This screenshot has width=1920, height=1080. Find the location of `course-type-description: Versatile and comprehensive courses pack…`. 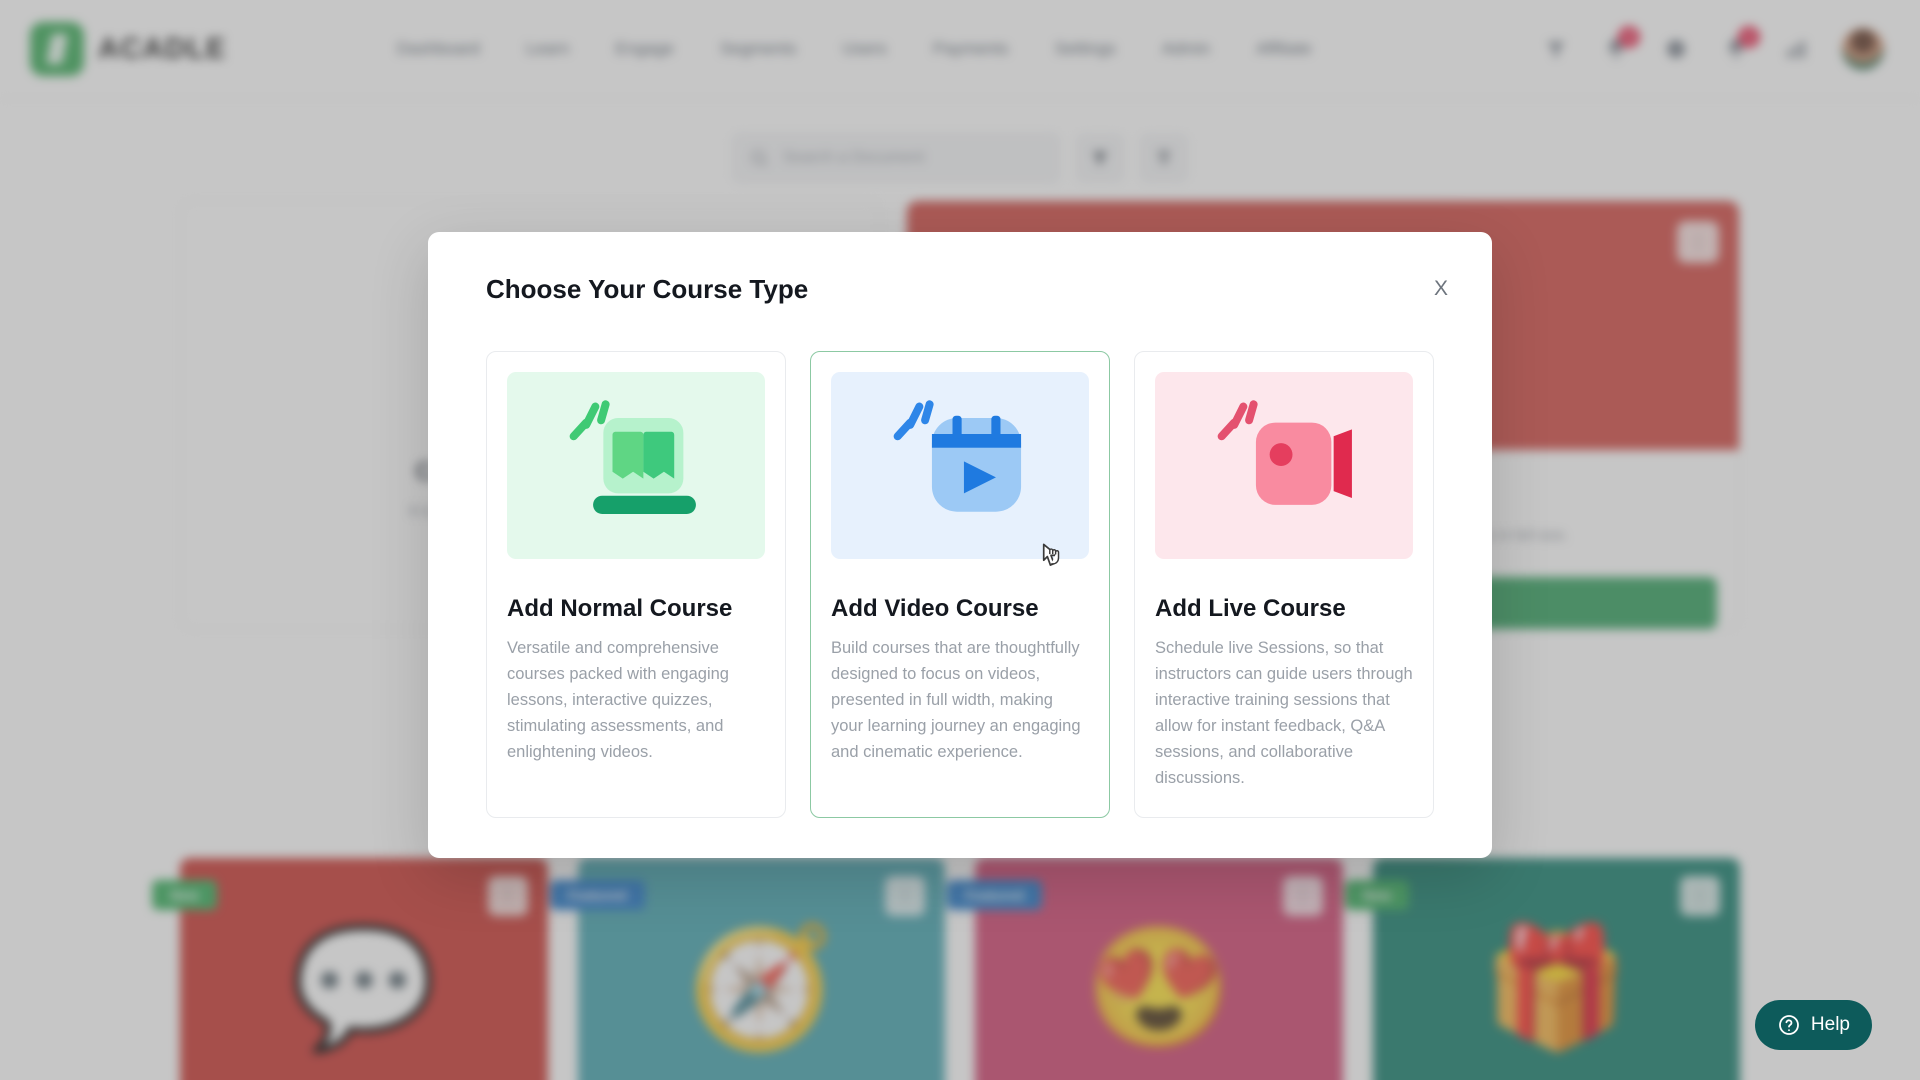

course-type-description: Versatile and comprehensive courses pack… is located at coordinates (618, 700).